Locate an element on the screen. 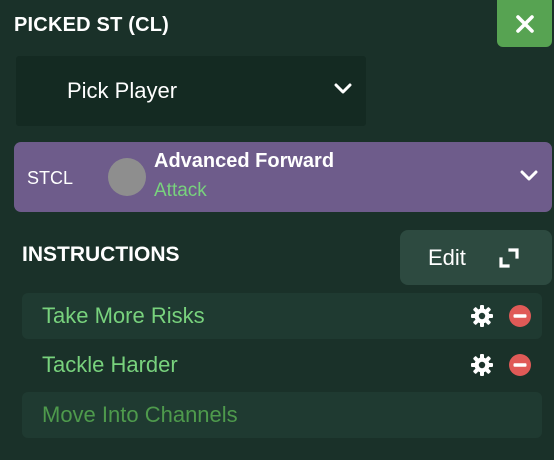 Image resolution: width=554 pixels, height=460 pixels. edit-label: Edit is located at coordinates (447, 257).